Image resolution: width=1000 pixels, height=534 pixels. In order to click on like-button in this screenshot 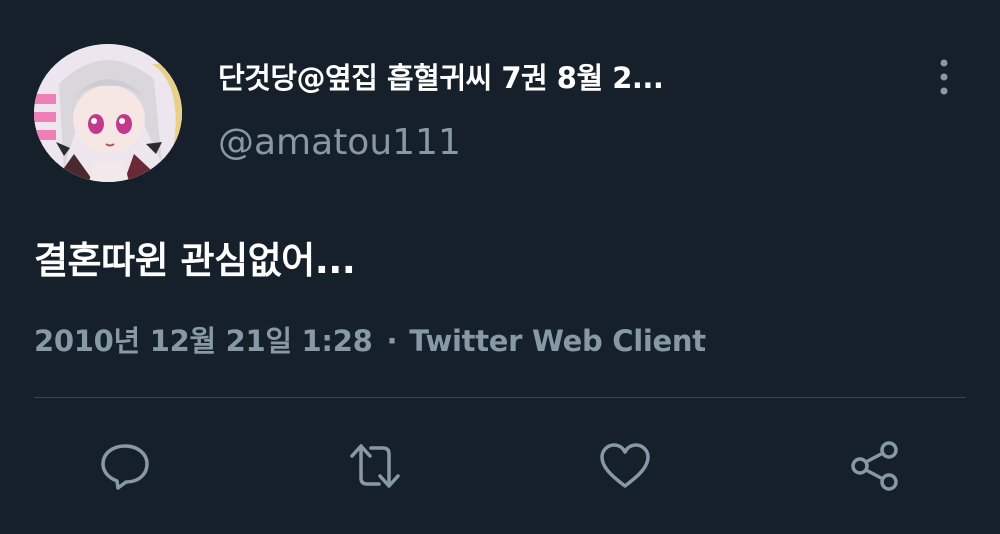, I will do `click(625, 466)`.